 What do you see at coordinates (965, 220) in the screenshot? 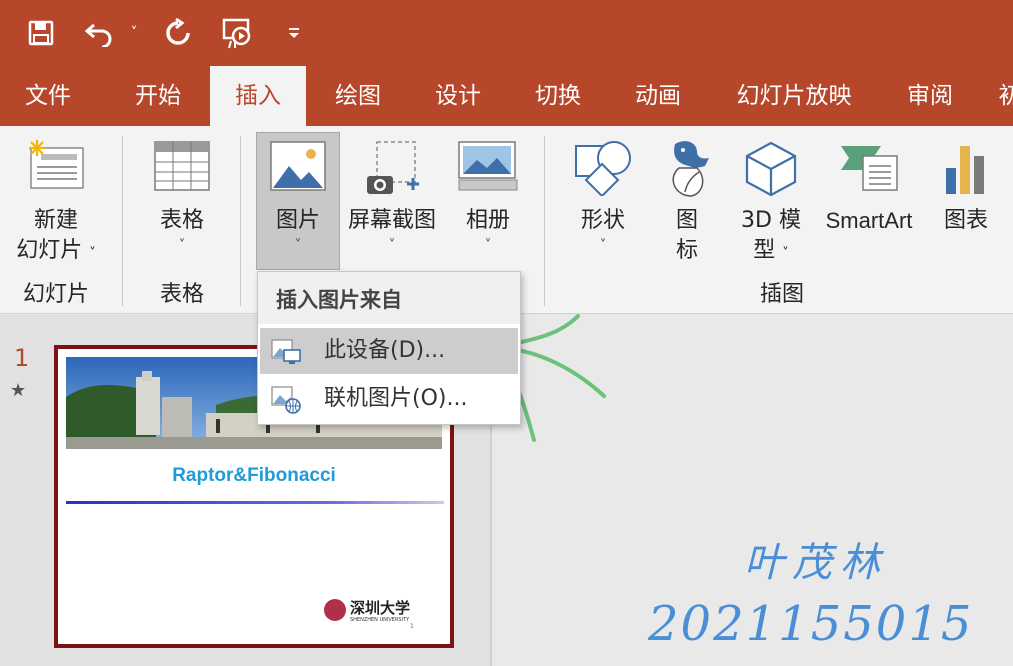
I see `chart-label: 图表` at bounding box center [965, 220].